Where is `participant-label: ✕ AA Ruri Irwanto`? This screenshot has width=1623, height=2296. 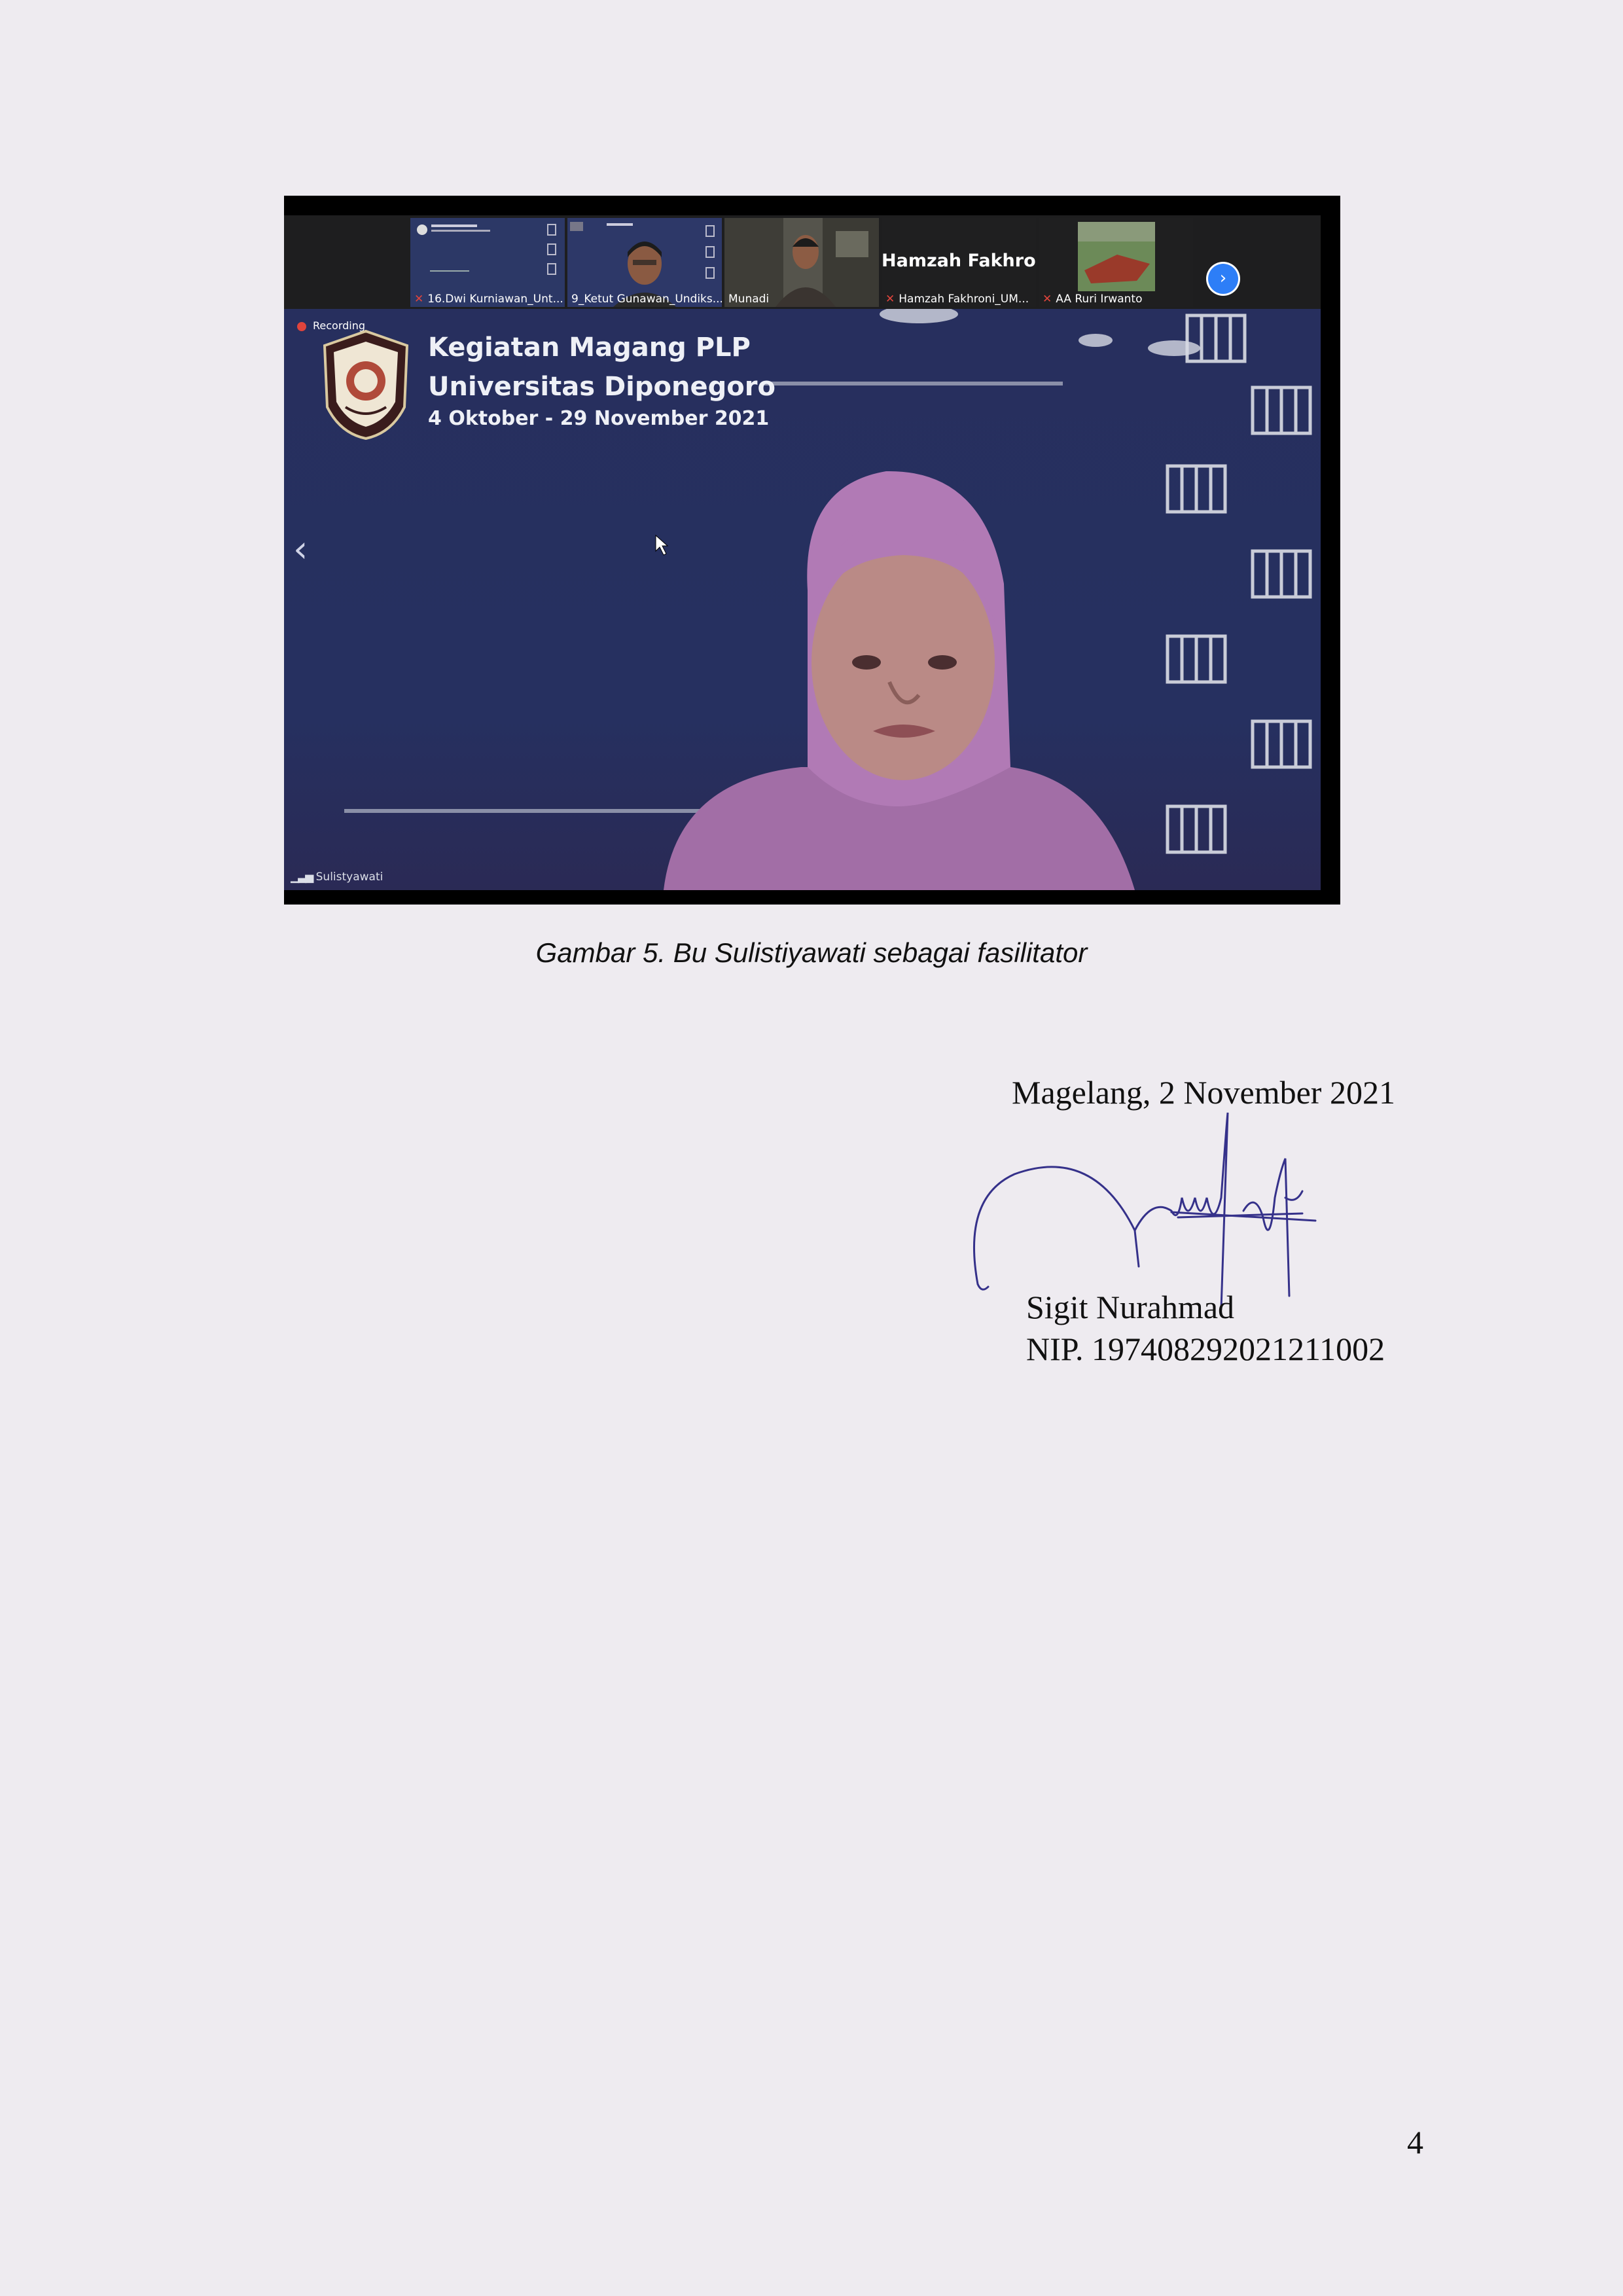
participant-label: ✕ AA Ruri Irwanto is located at coordinates (1093, 299).